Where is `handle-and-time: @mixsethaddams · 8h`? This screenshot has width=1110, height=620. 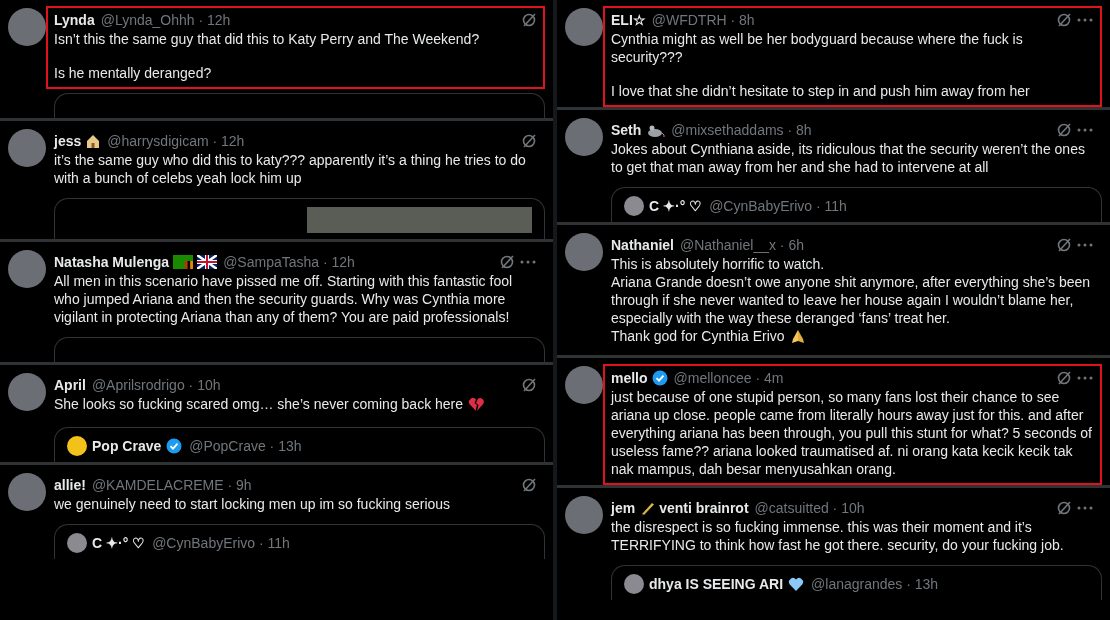
handle-and-time: @mixsethaddams · 8h is located at coordinates (741, 130).